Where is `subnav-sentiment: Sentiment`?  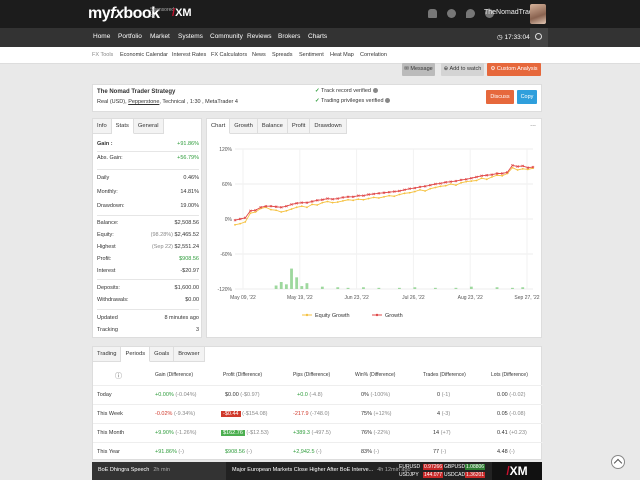
subnav-sentiment: Sentiment is located at coordinates (311, 55).